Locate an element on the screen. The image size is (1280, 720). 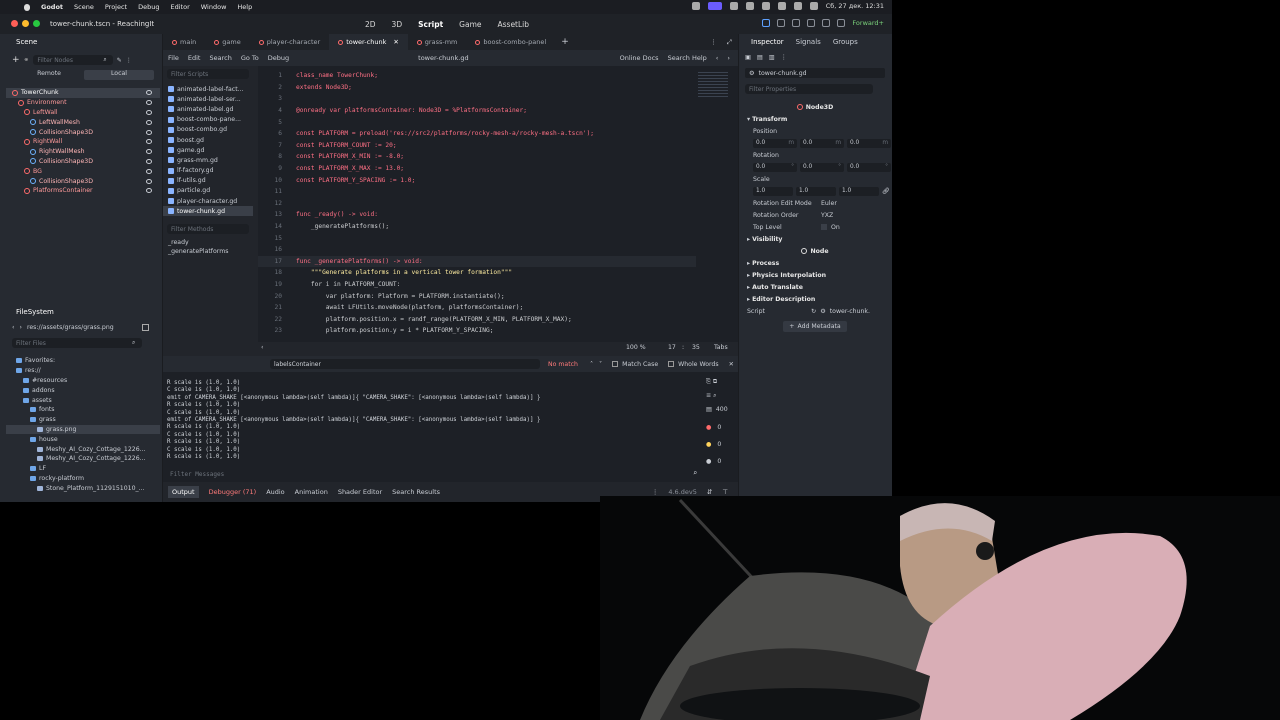
save-resource-icon: ▥ is located at coordinates (772, 57).